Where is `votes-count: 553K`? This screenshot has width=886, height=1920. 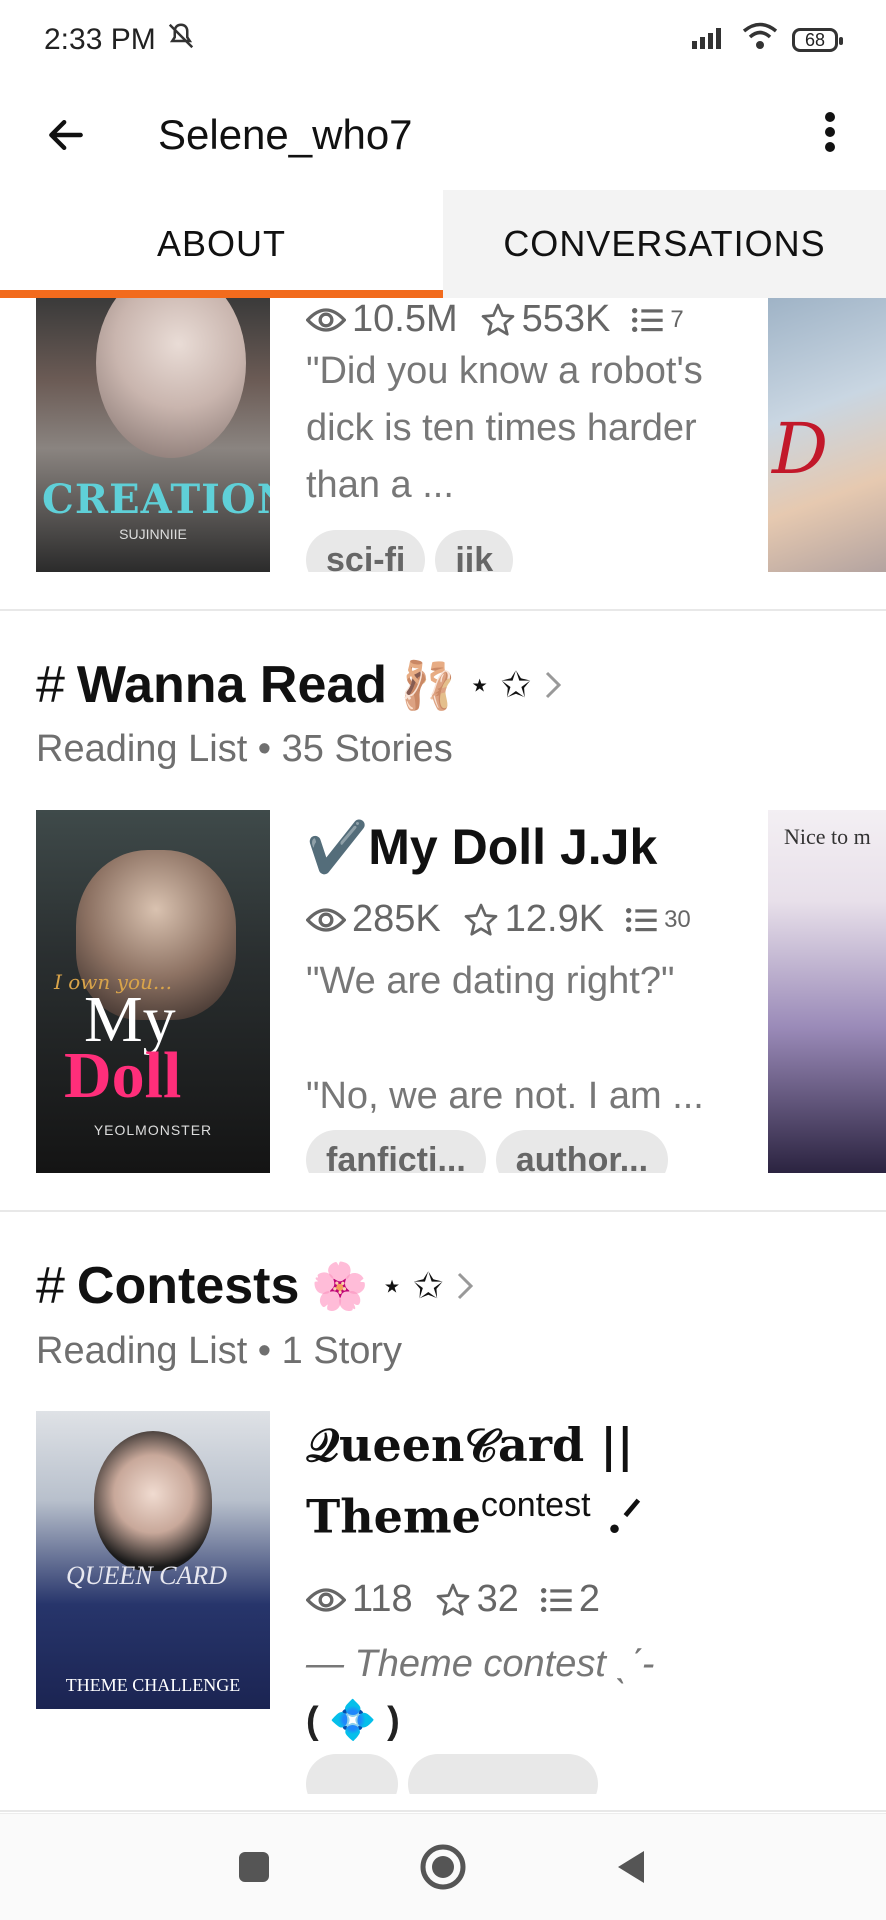 votes-count: 553K is located at coordinates (566, 319).